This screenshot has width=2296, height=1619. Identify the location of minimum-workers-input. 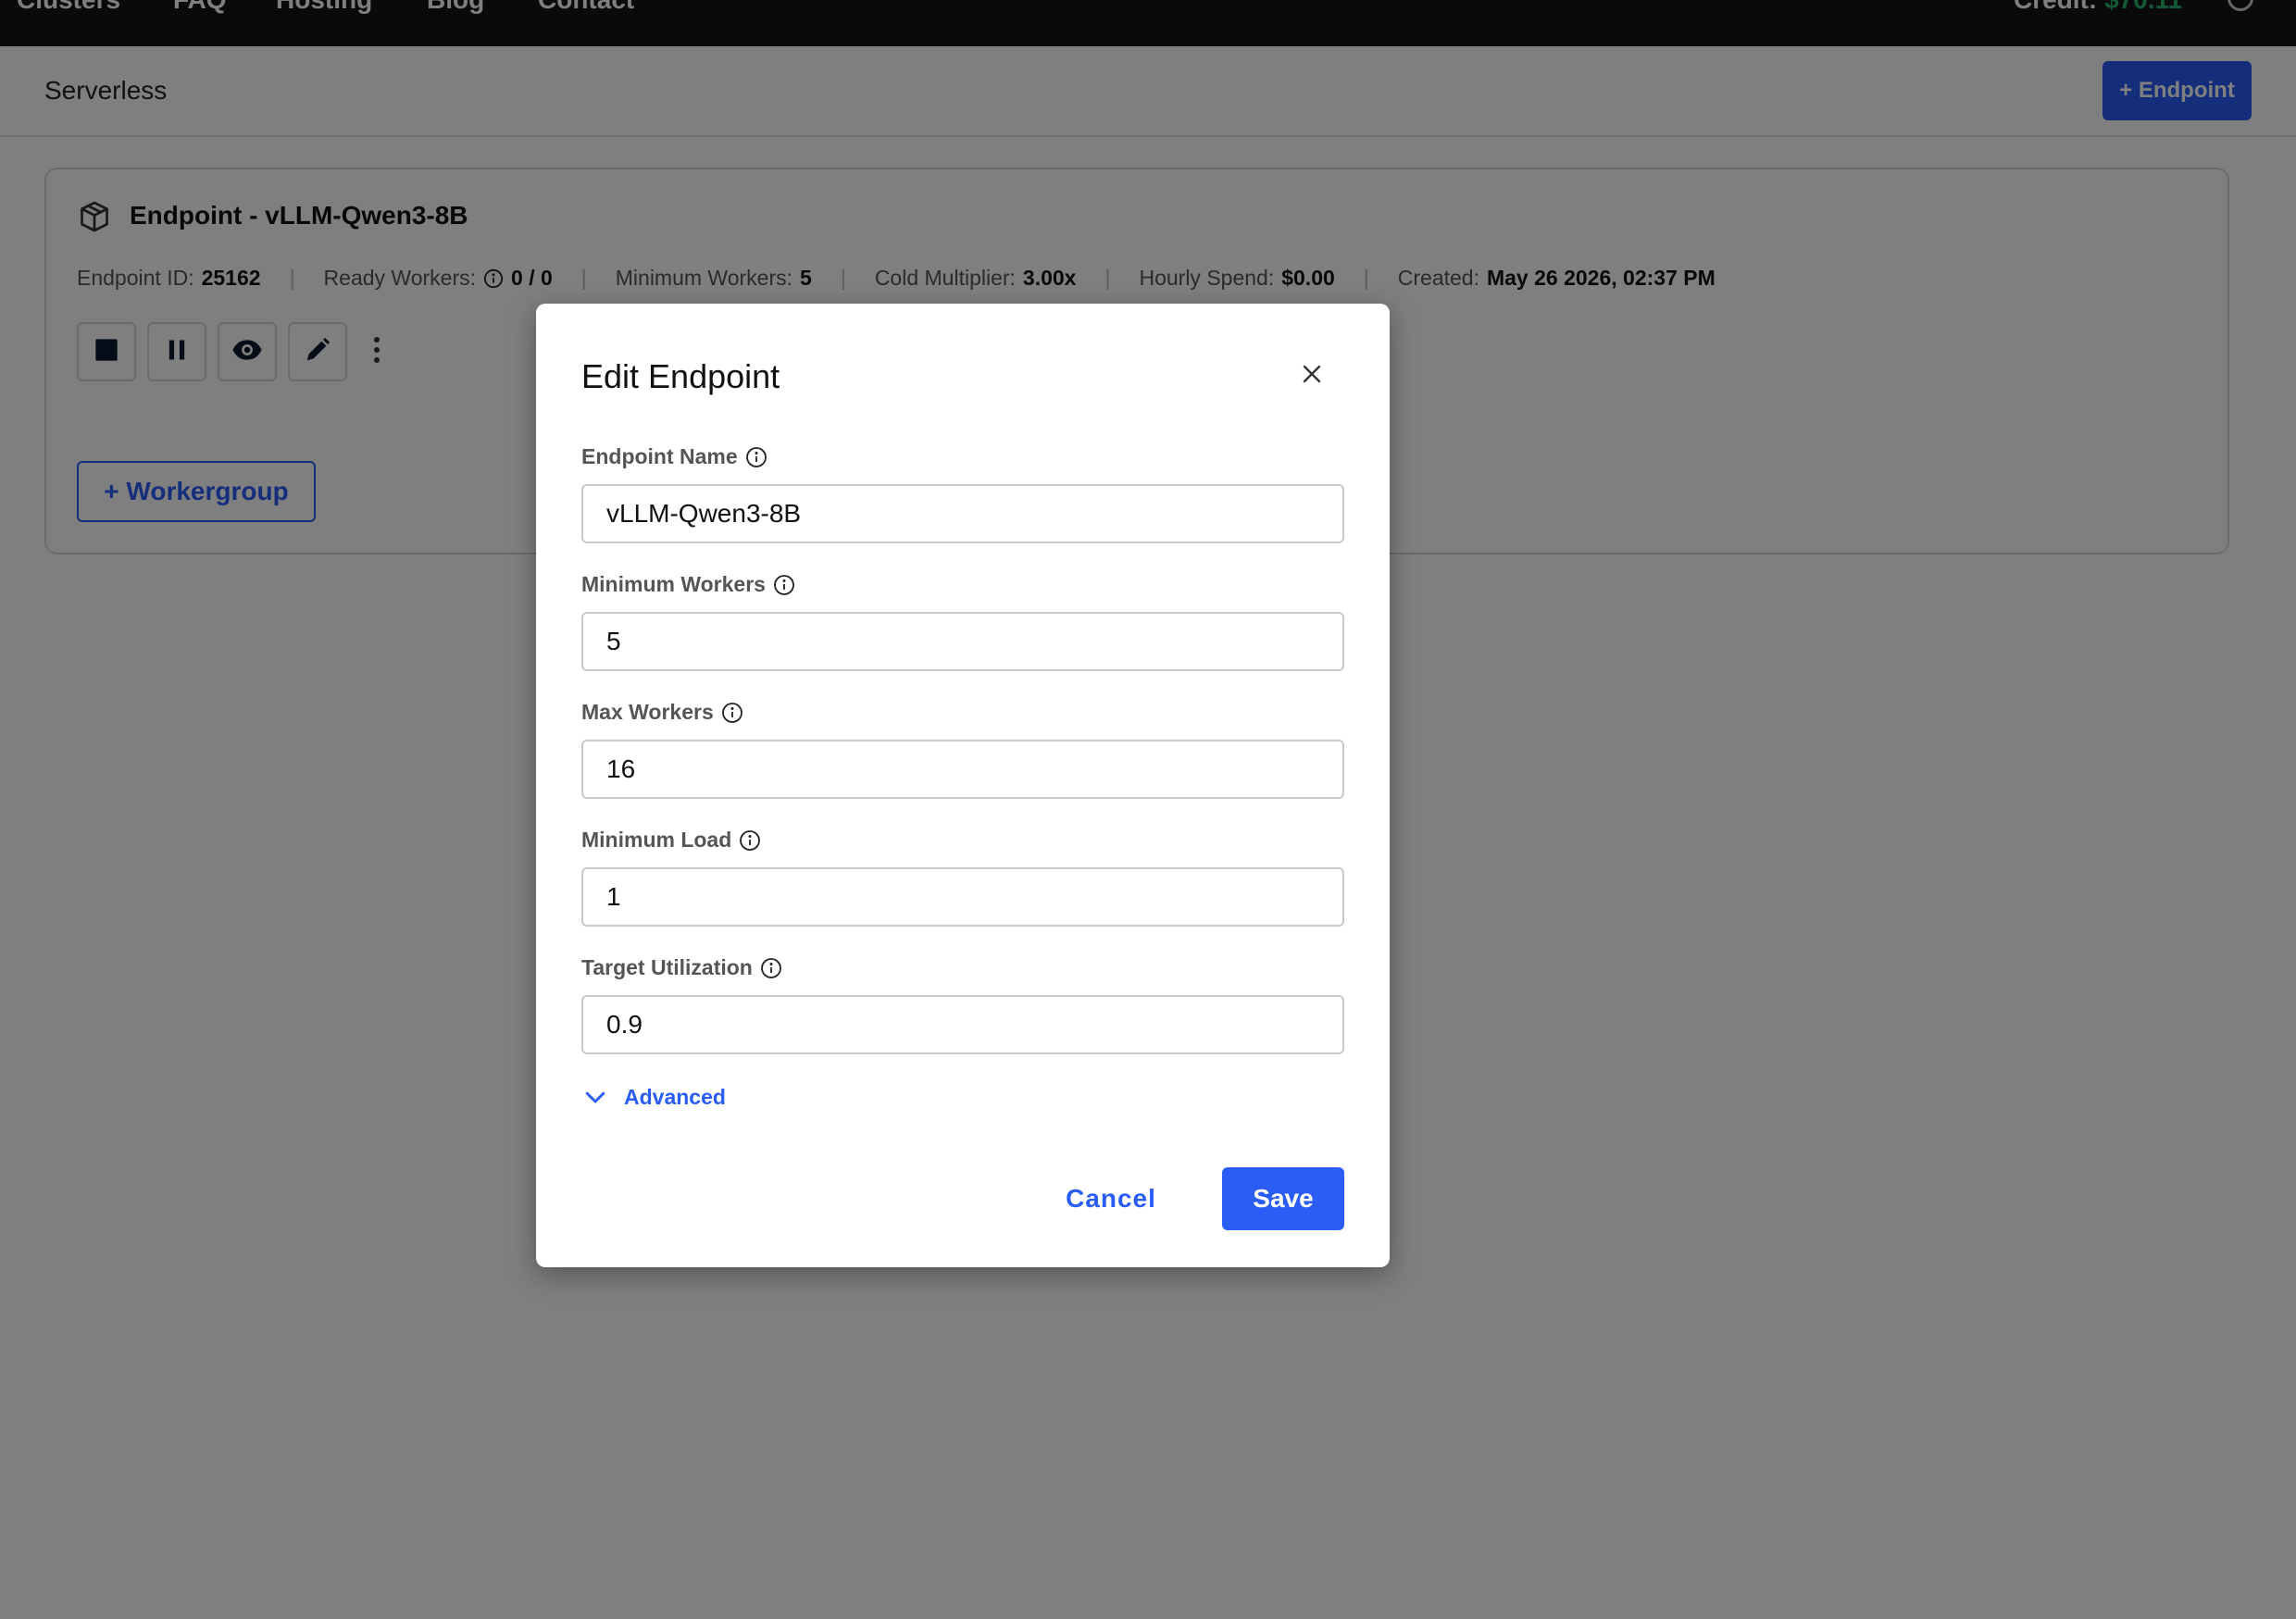
(963, 641).